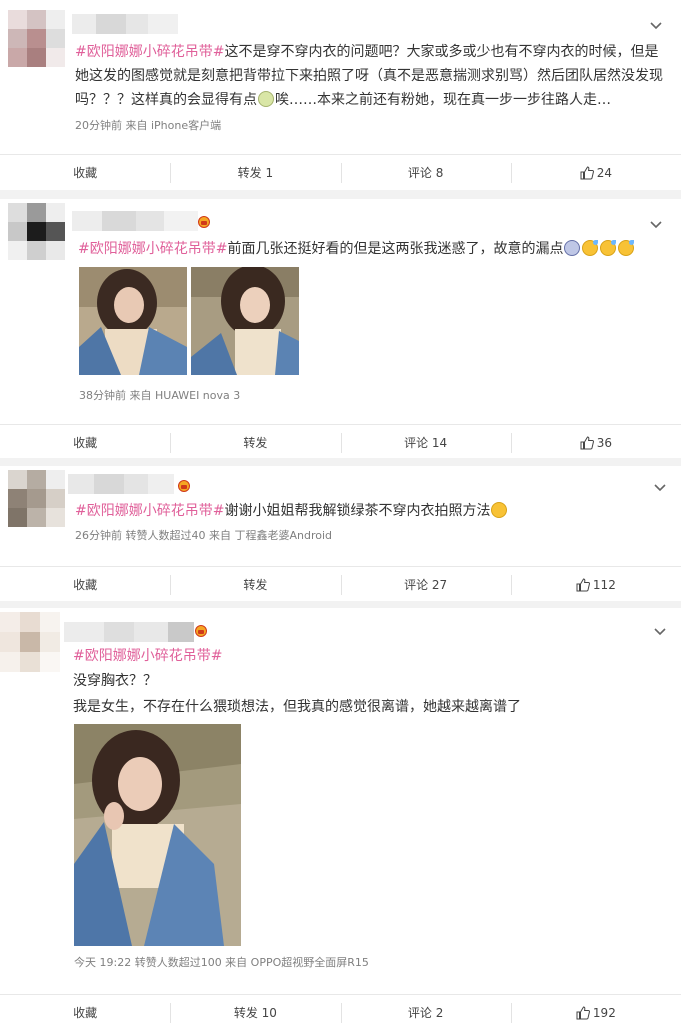  I want to click on like-button: 112, so click(595, 584).